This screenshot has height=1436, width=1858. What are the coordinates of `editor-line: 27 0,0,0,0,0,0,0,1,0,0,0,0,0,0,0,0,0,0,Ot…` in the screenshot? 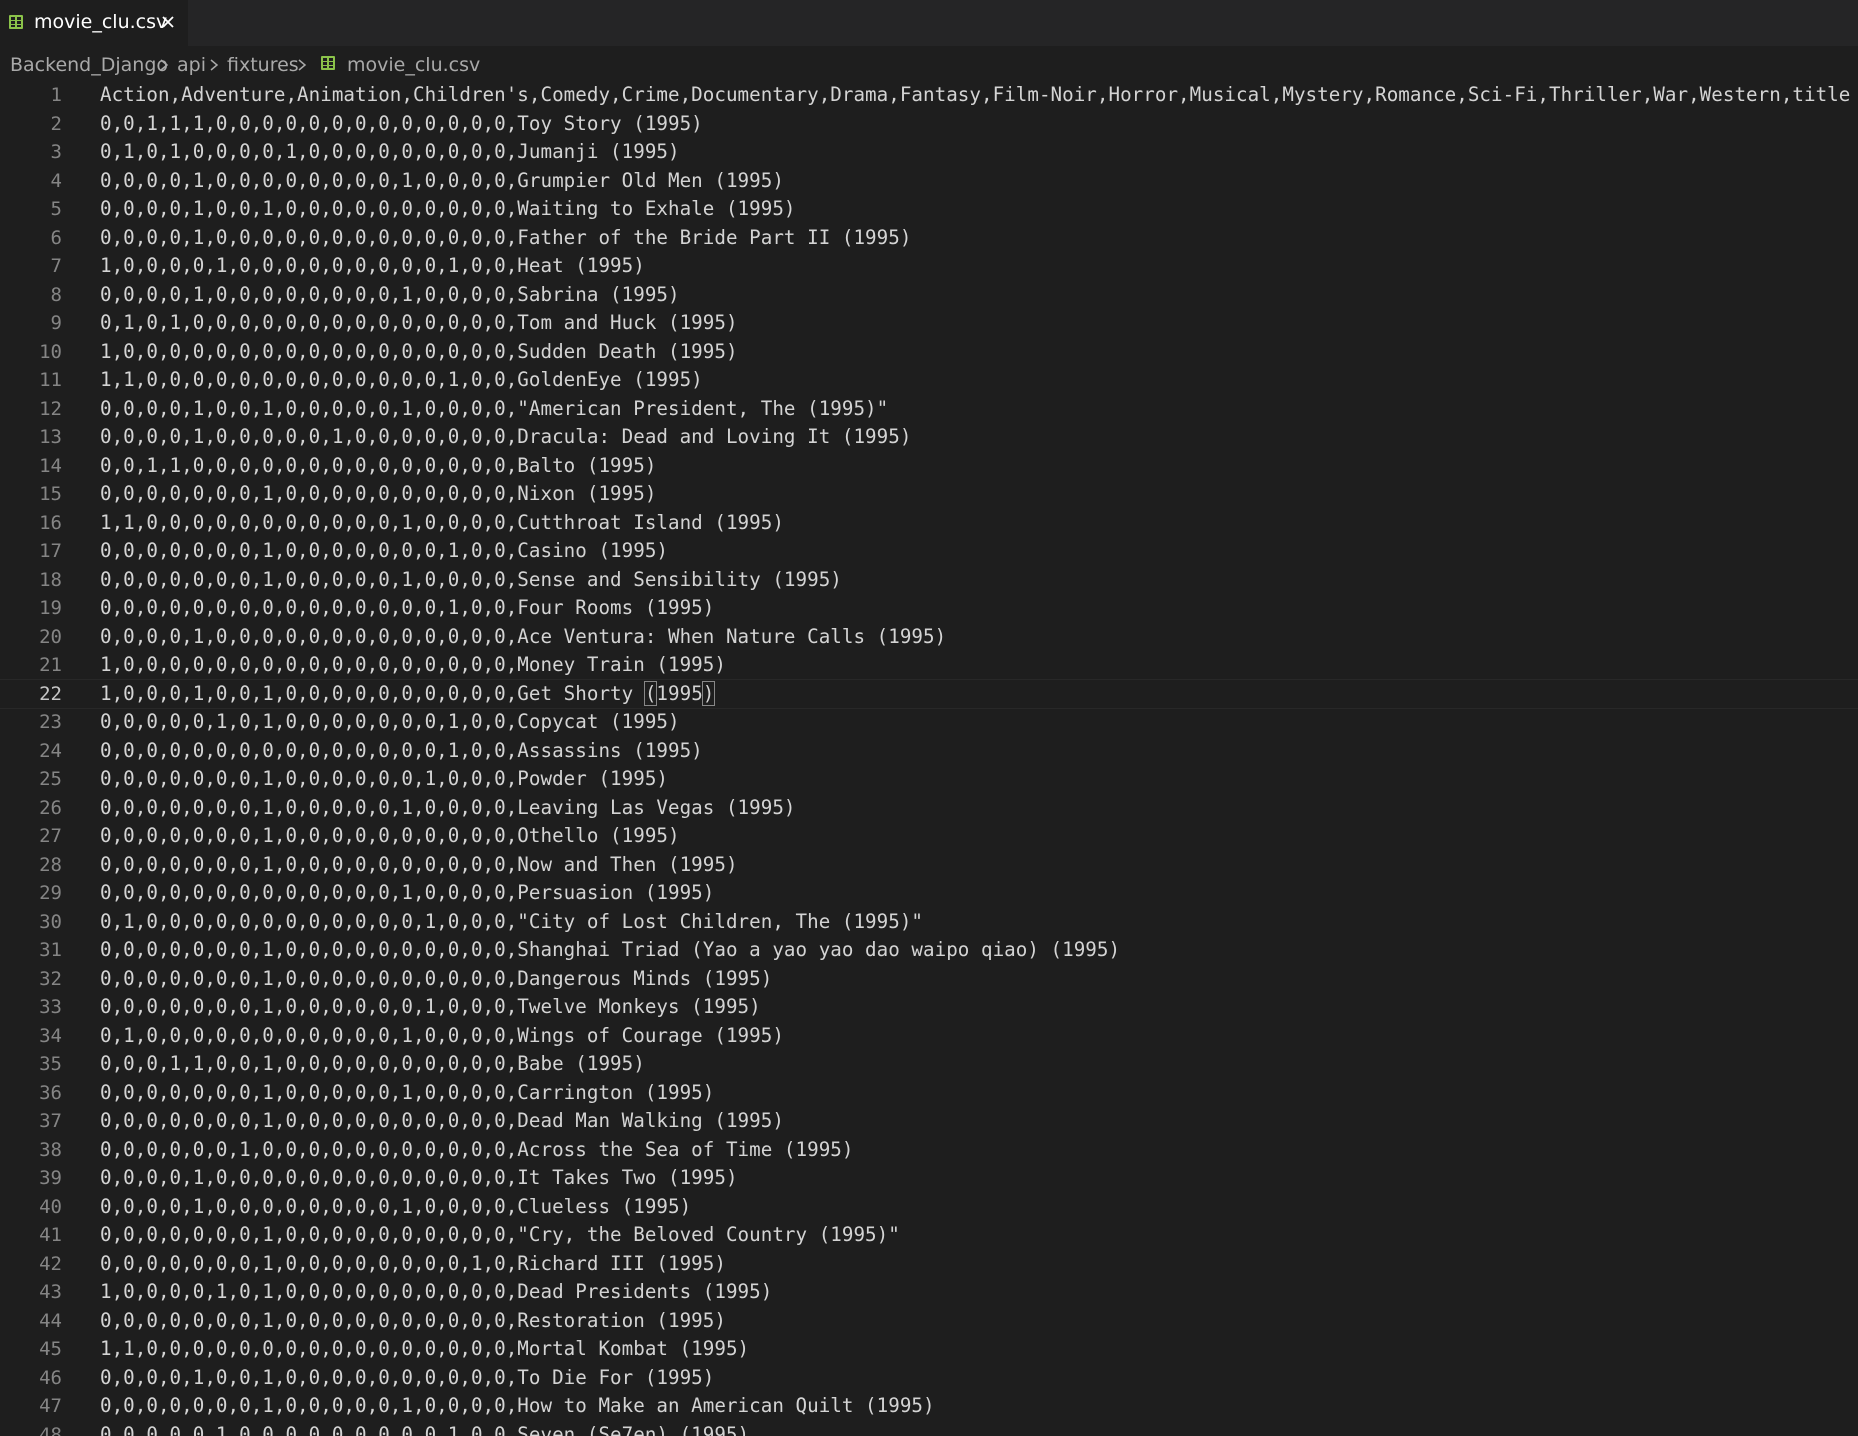 It's located at (929, 836).